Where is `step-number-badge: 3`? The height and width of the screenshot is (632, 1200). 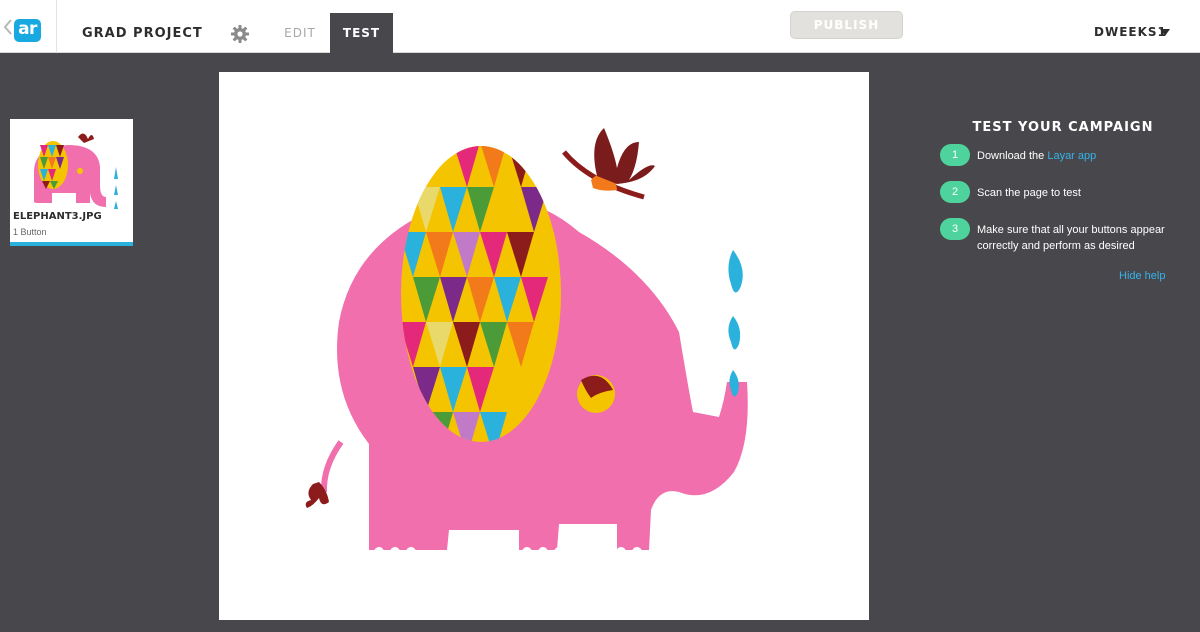
step-number-badge: 3 is located at coordinates (955, 229).